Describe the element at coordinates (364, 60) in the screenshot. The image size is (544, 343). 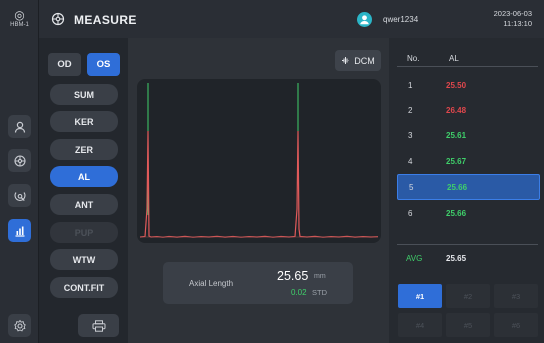
I see `dcm-label: DCM` at that location.